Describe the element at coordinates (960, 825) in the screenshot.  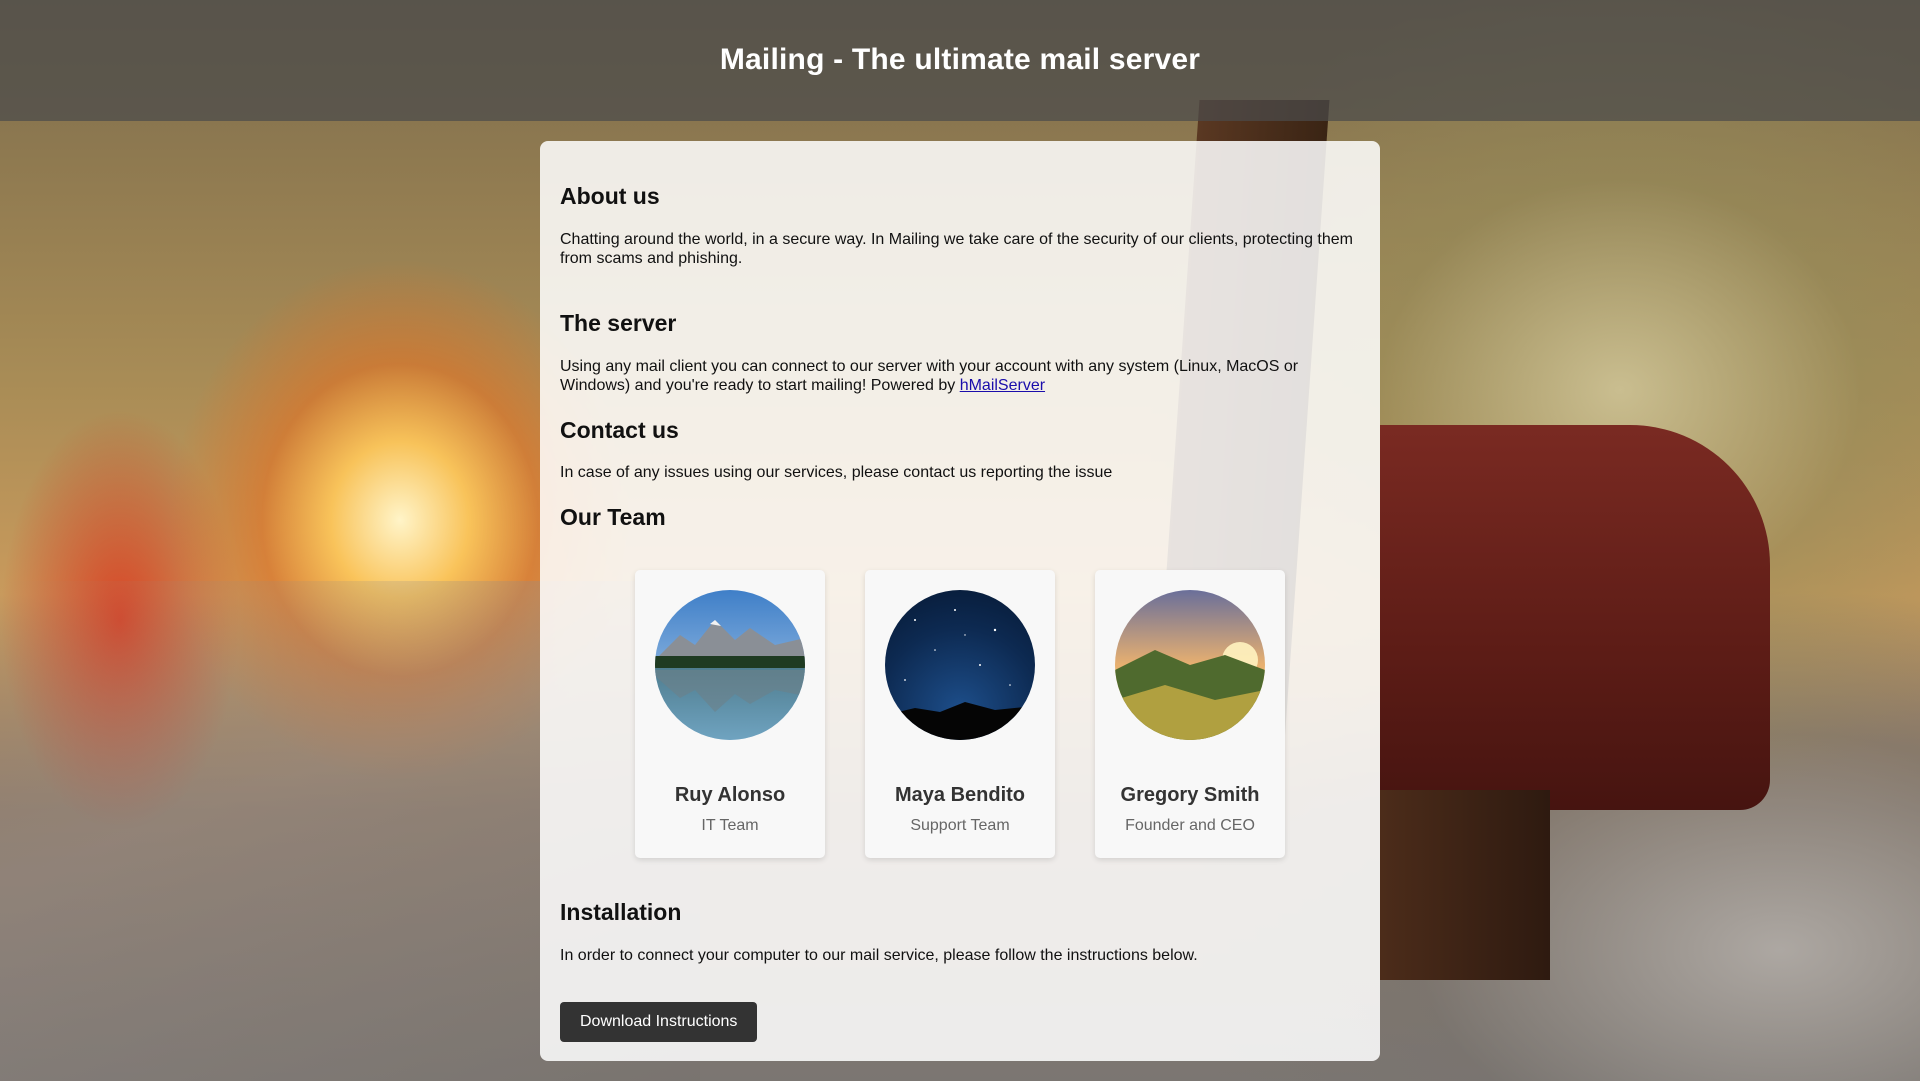
I see `member-role: Support Team` at that location.